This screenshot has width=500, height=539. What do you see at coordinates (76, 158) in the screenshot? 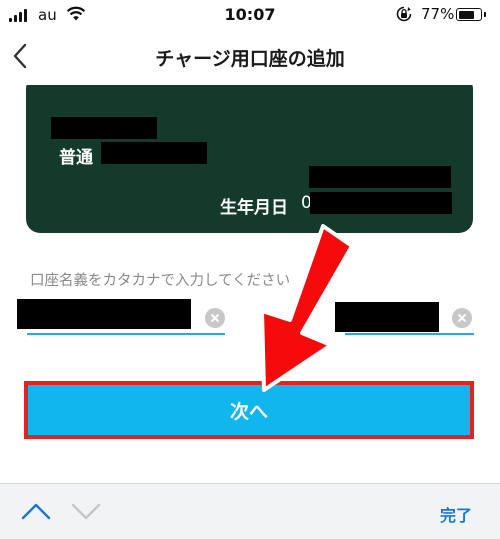
I see `account-type-label: 普通` at bounding box center [76, 158].